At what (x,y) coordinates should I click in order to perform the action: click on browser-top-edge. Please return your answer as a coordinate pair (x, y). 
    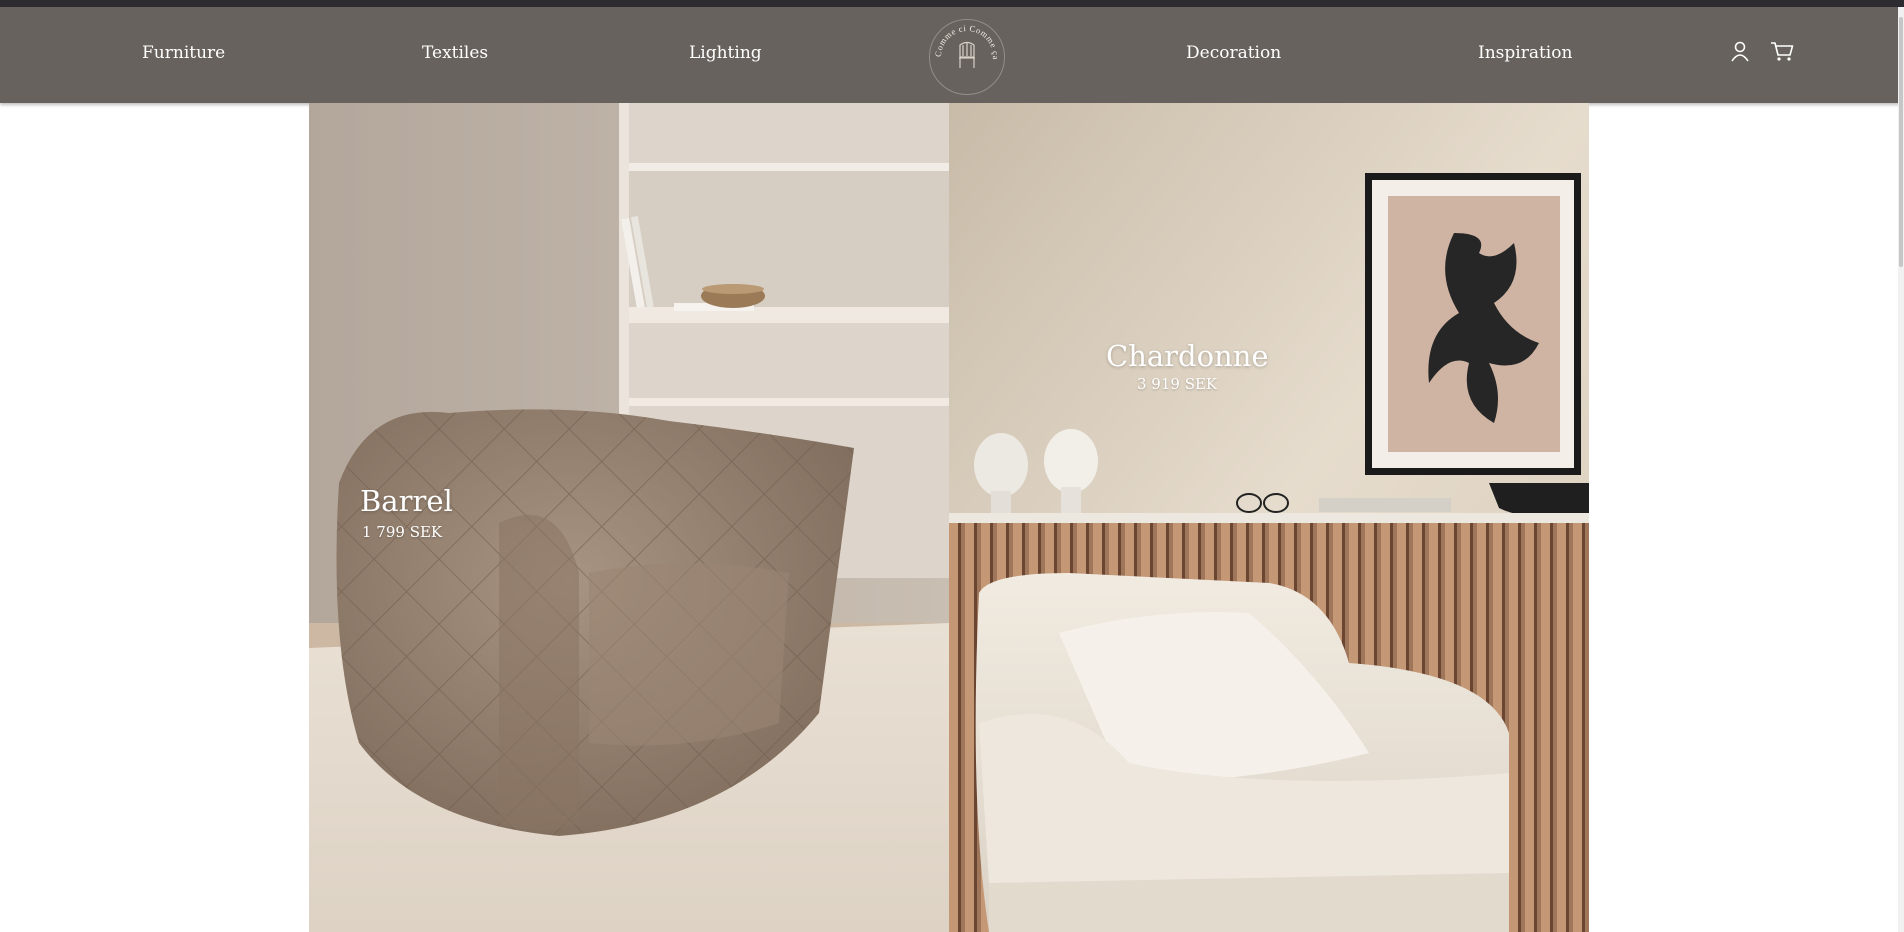
    Looking at the image, I should click on (952, 3).